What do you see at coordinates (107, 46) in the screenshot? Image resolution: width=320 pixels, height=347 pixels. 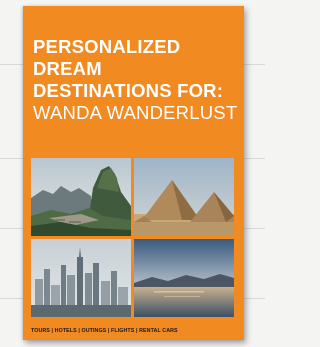 I see `headline-line: PERSONALIZED` at bounding box center [107, 46].